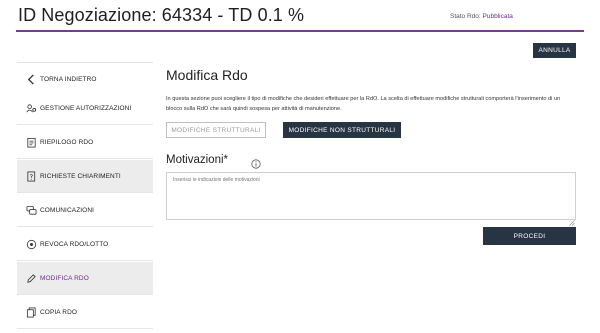 The width and height of the screenshot is (600, 333). I want to click on structural-changes-button: MODIFICHE STRUTTURALI, so click(216, 130).